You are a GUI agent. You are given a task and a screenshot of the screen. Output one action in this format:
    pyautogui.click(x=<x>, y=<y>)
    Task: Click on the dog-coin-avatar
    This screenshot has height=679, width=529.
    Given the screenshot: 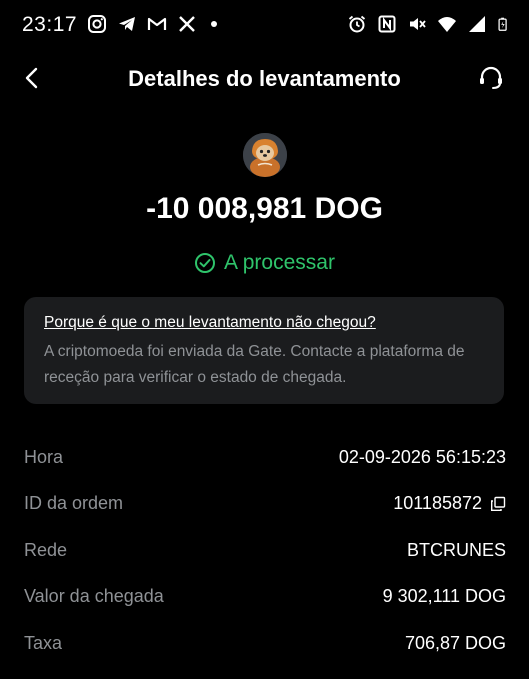 What is the action you would take?
    pyautogui.click(x=265, y=155)
    